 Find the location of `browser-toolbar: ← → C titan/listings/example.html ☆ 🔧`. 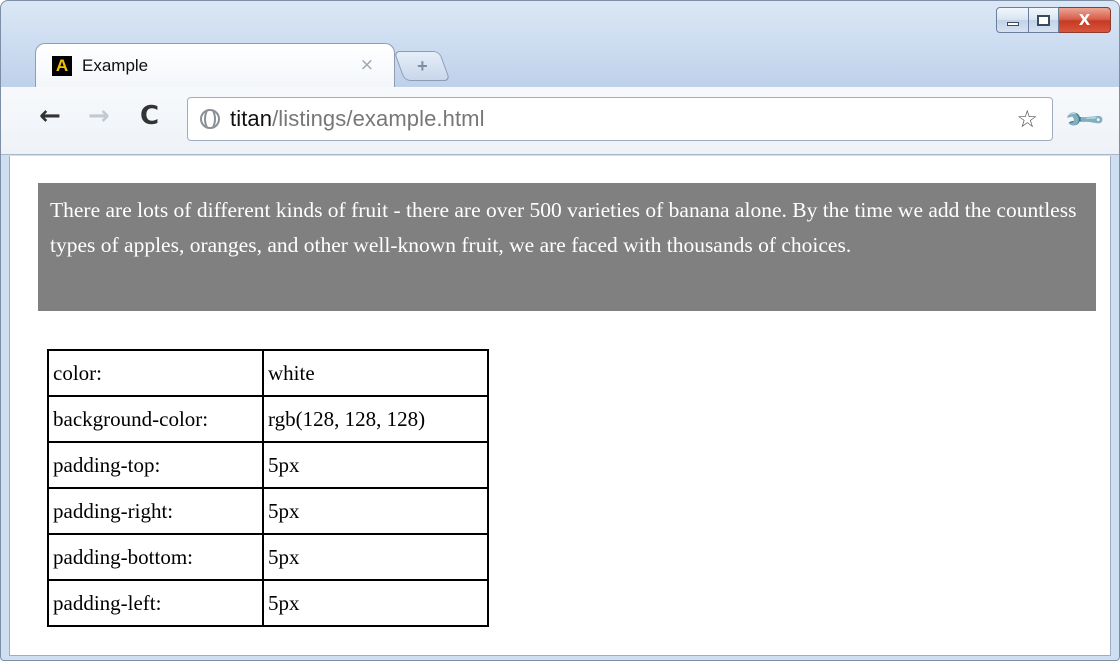

browser-toolbar: ← → C titan/listings/example.html ☆ 🔧 is located at coordinates (560, 121).